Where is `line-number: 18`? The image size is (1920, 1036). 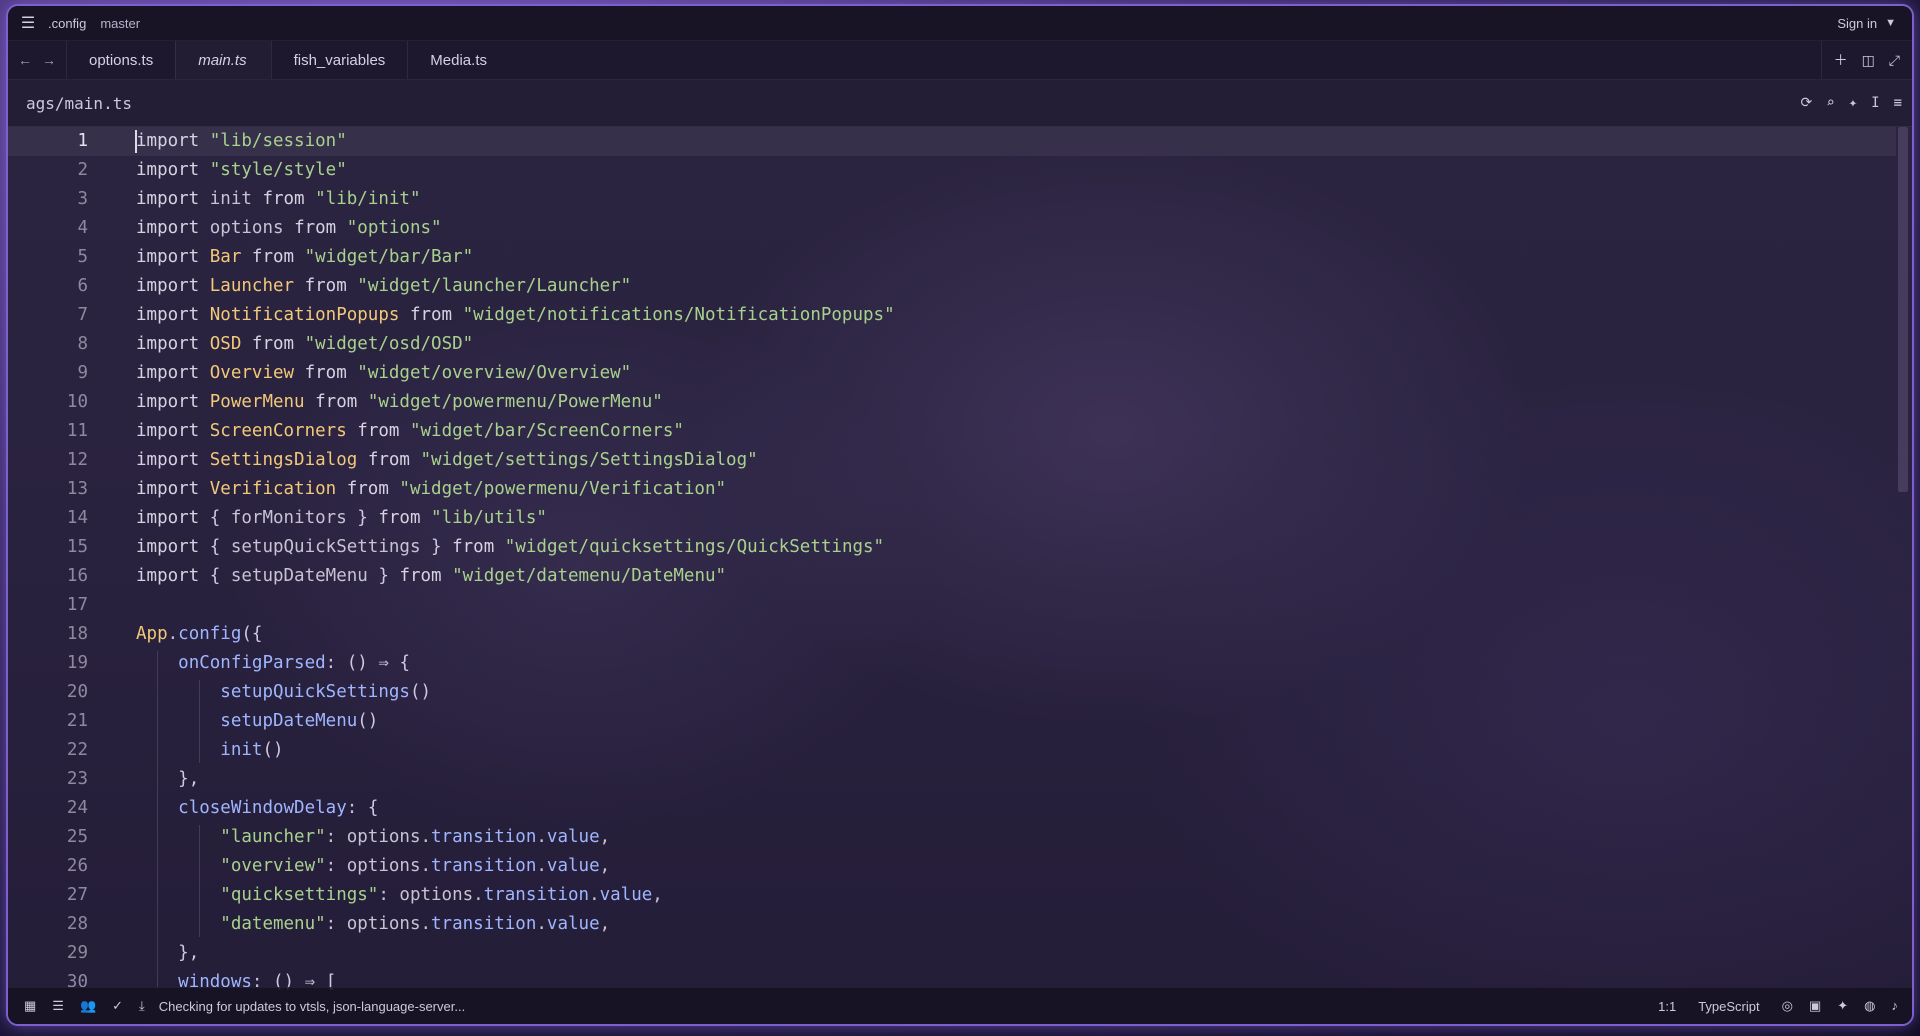
line-number: 18 is located at coordinates (77, 634).